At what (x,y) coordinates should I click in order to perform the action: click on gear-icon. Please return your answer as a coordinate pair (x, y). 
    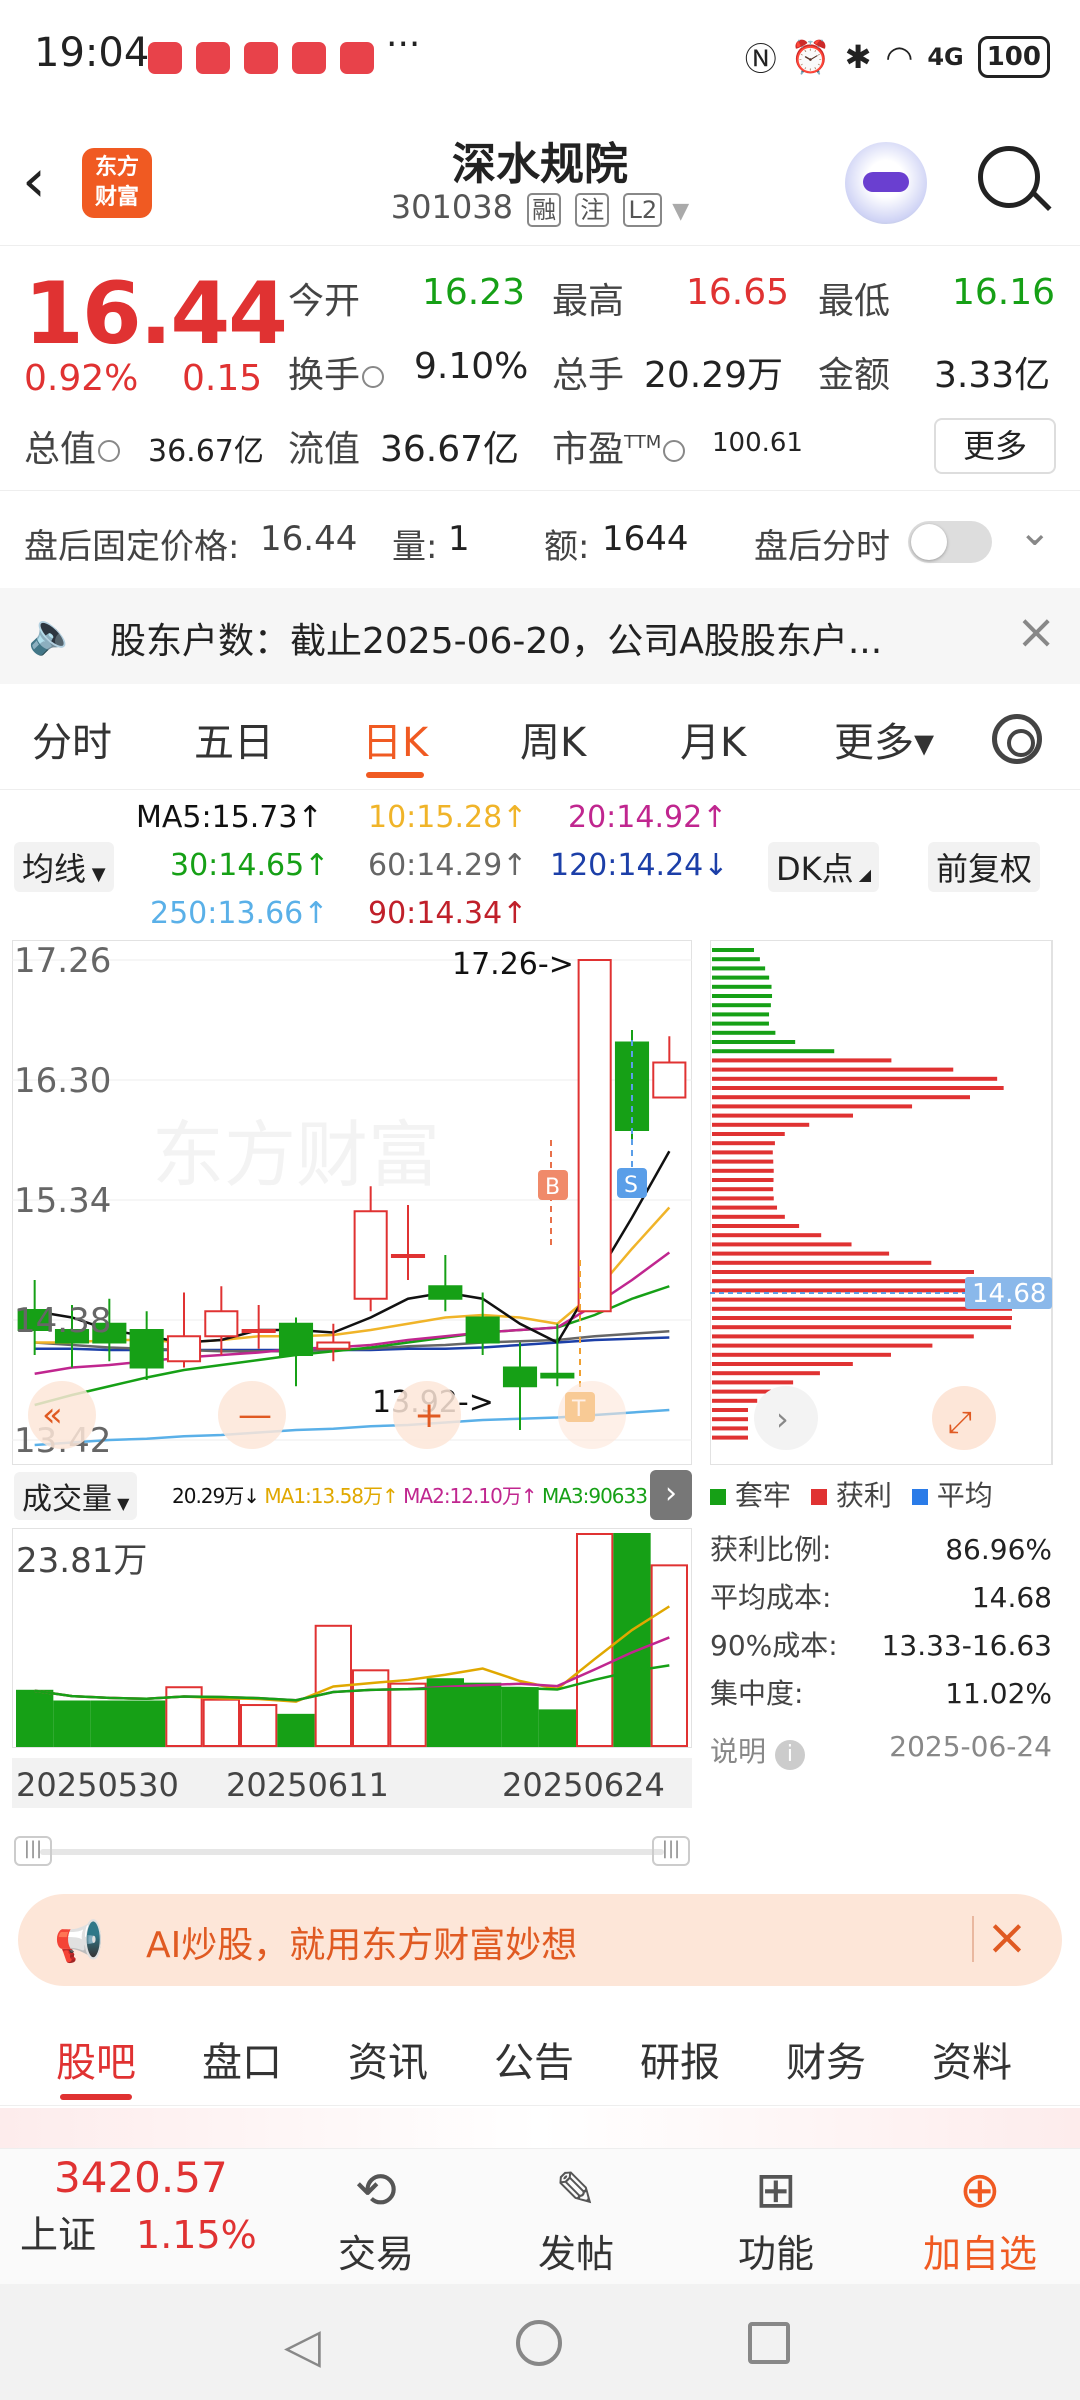
    Looking at the image, I should click on (1017, 739).